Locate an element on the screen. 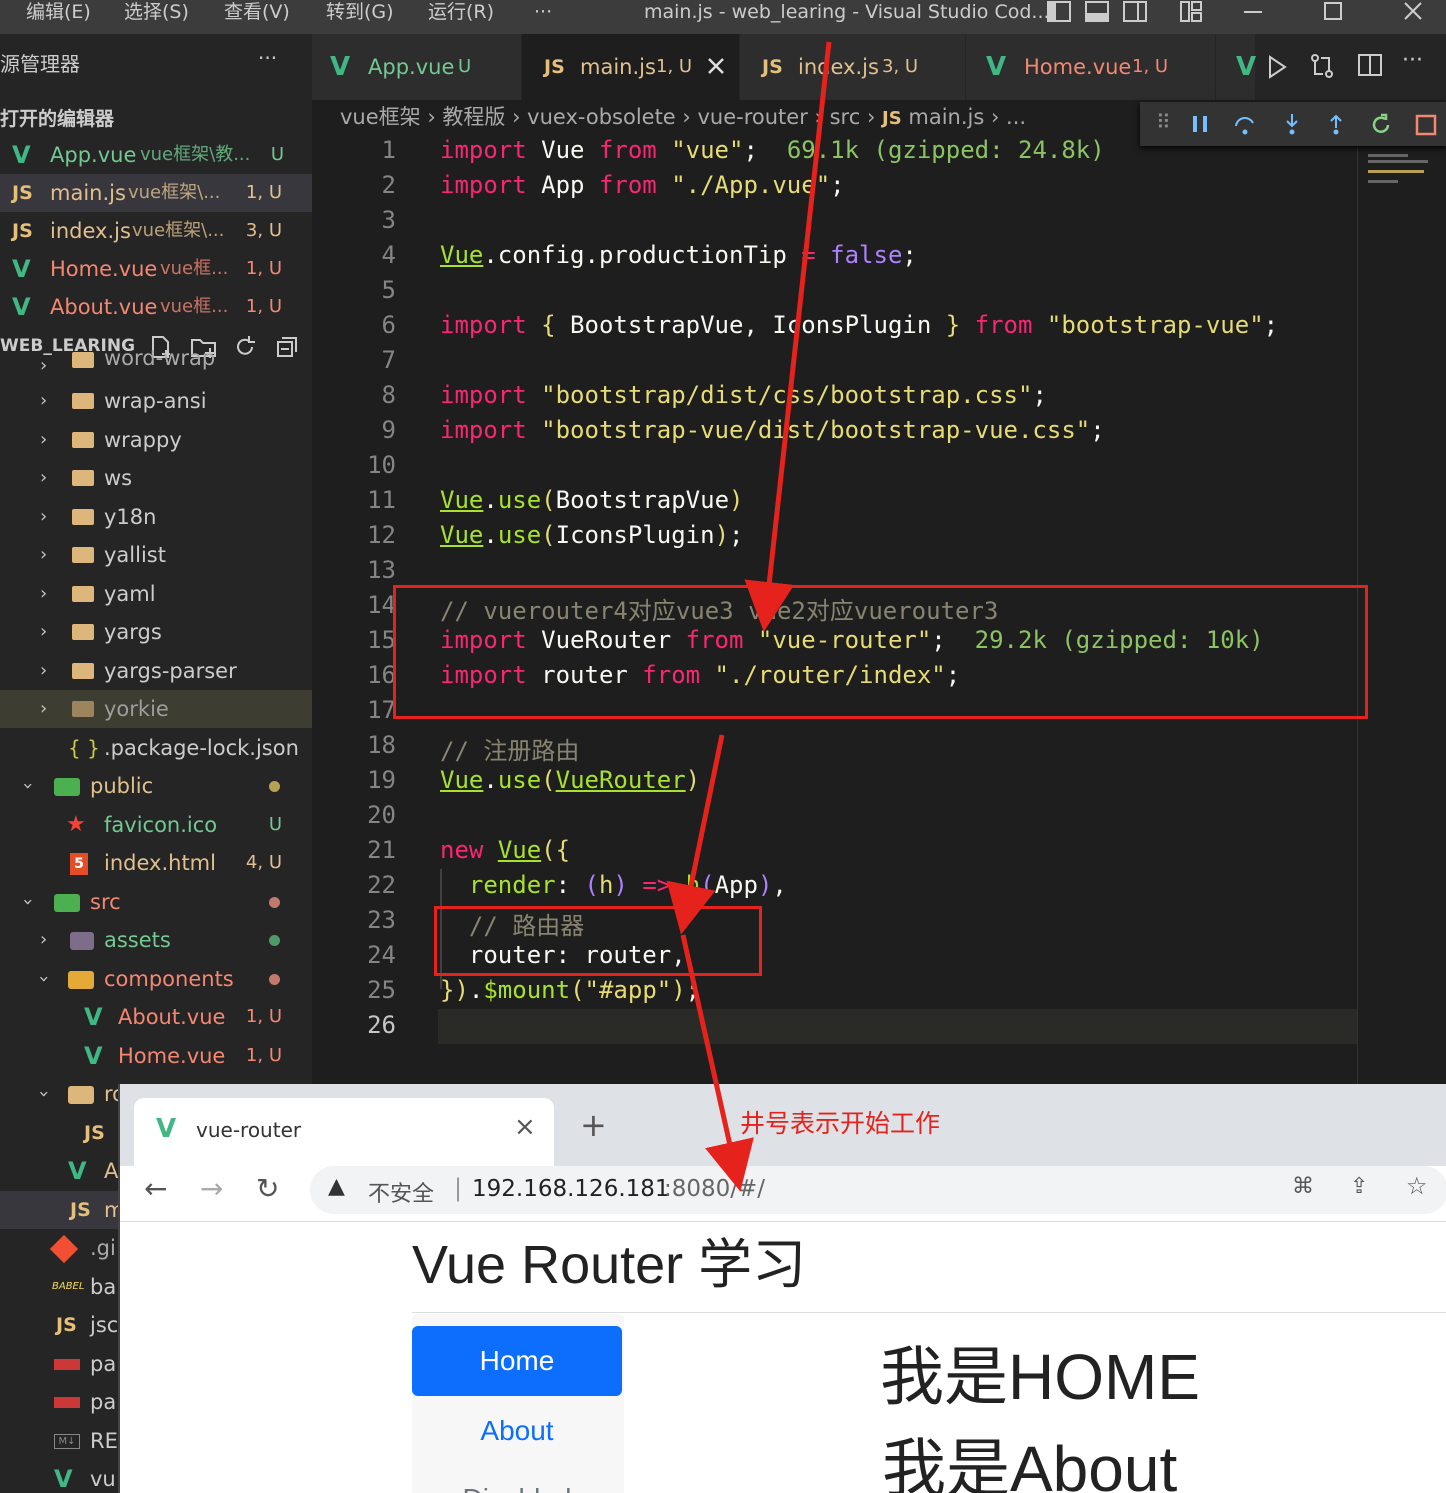 This screenshot has width=1446, height=1493. menu-selection: 选择(S) is located at coordinates (156, 12).